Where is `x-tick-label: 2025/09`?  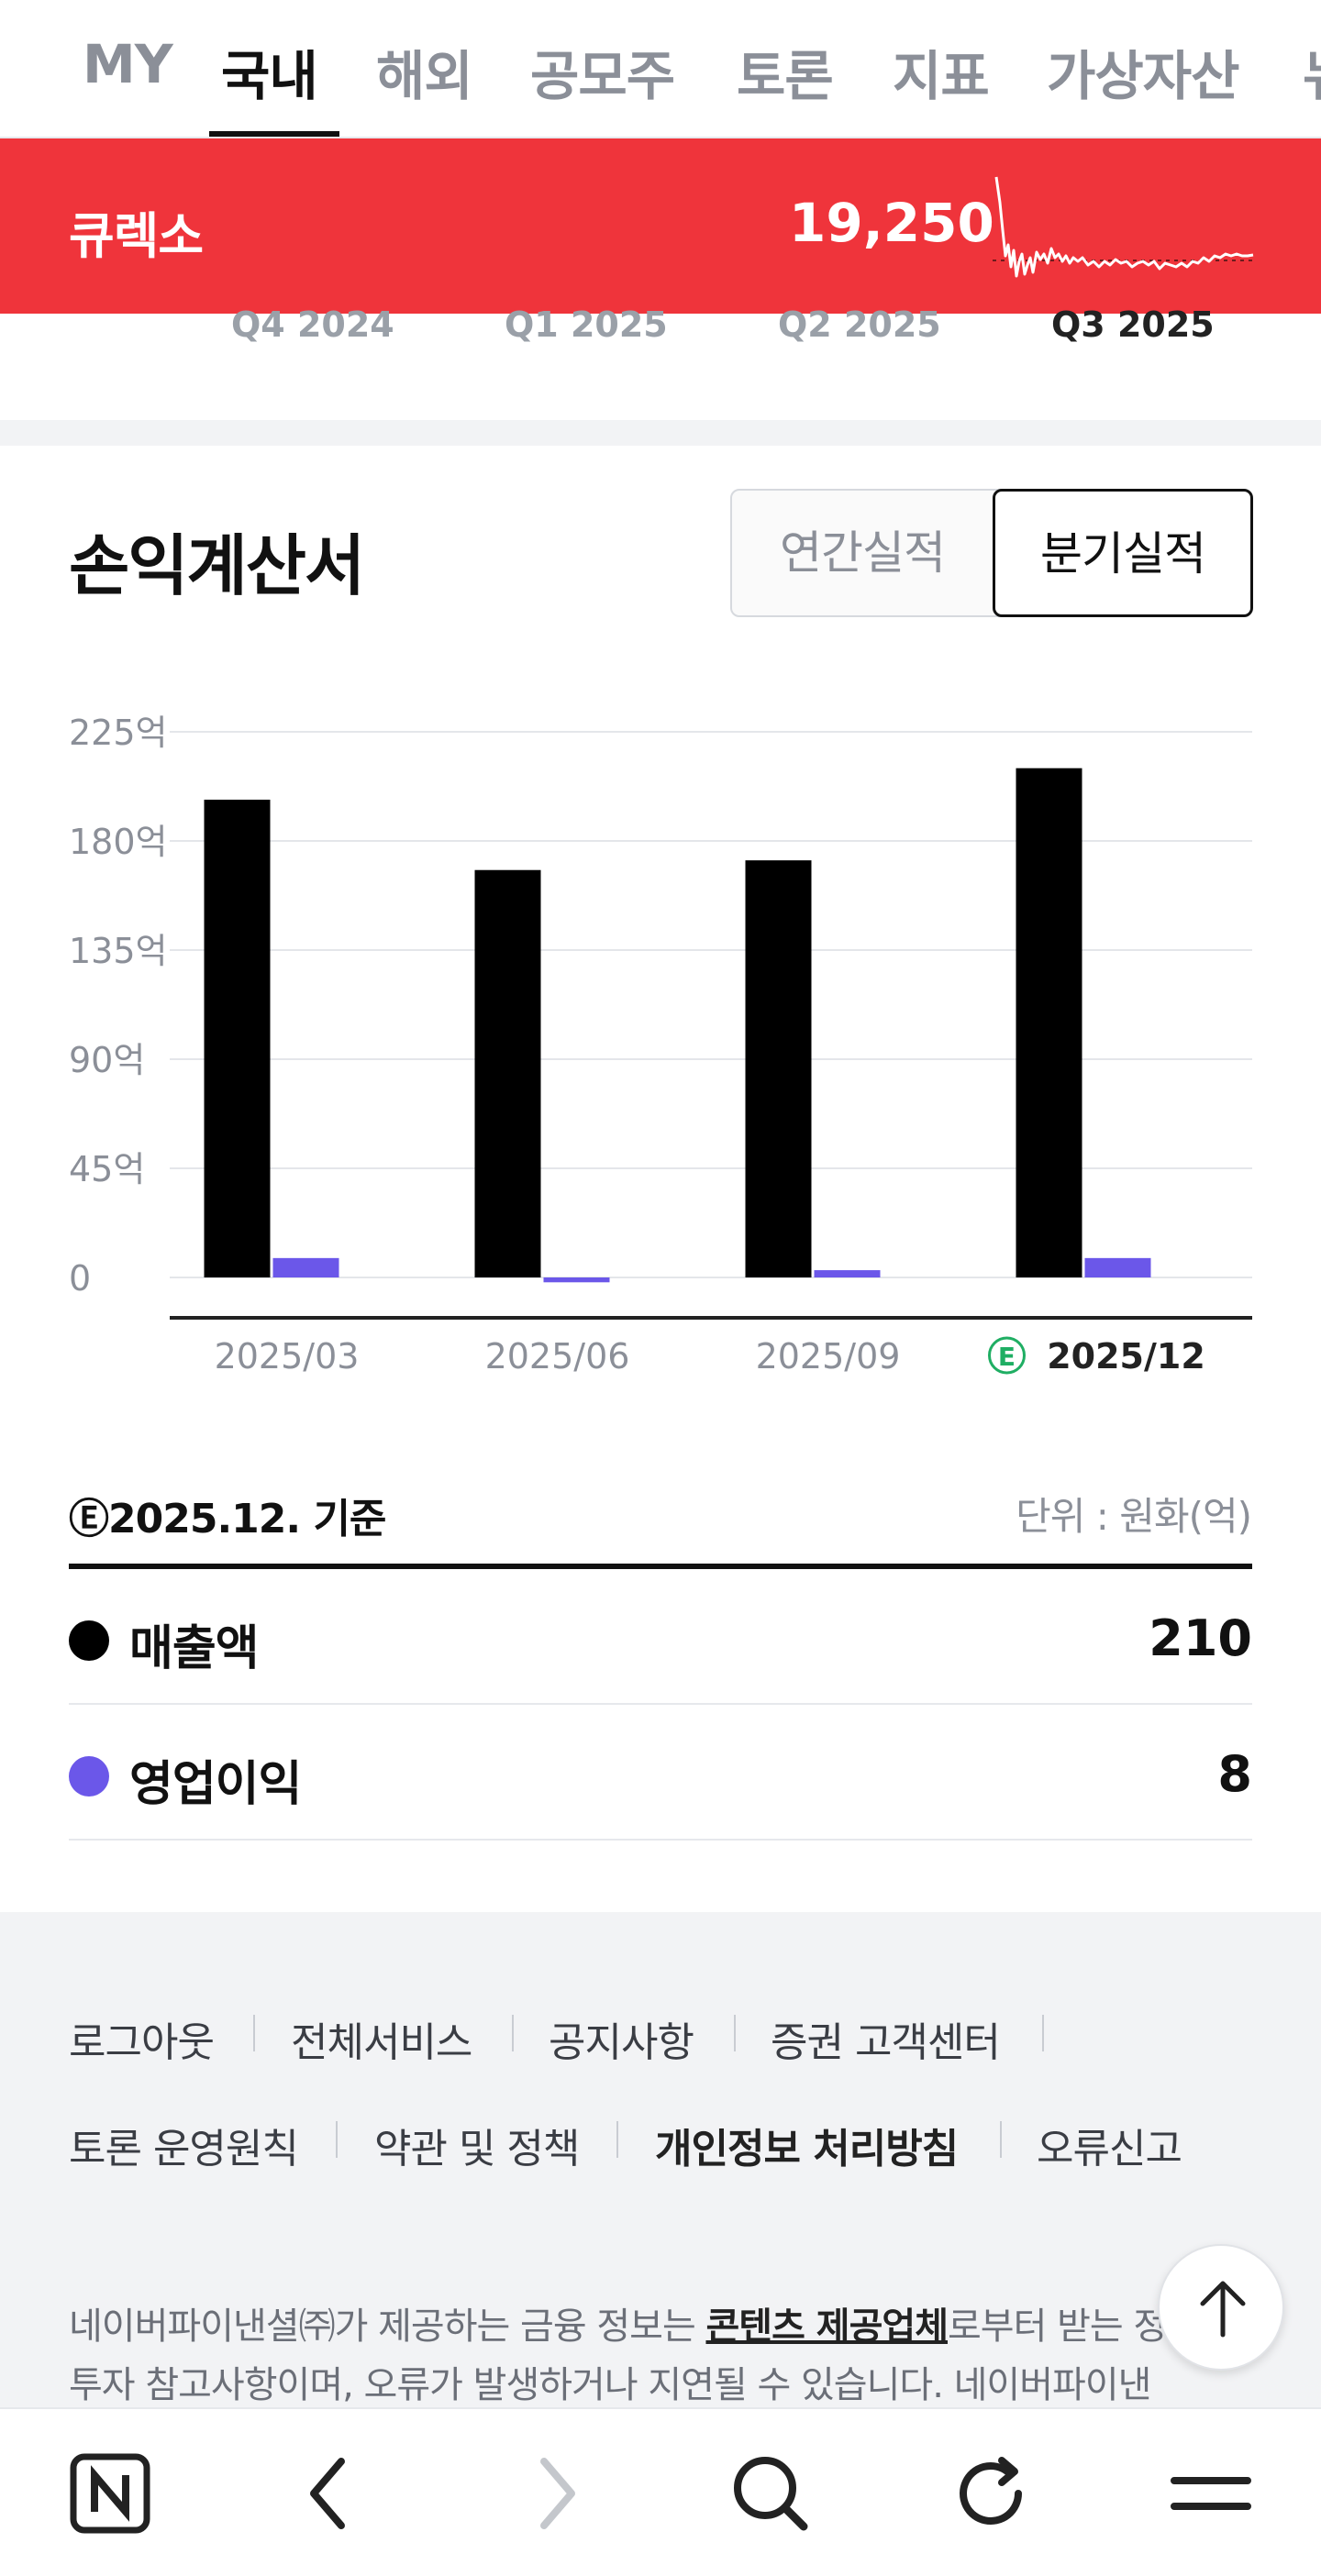 x-tick-label: 2025/09 is located at coordinates (828, 1356).